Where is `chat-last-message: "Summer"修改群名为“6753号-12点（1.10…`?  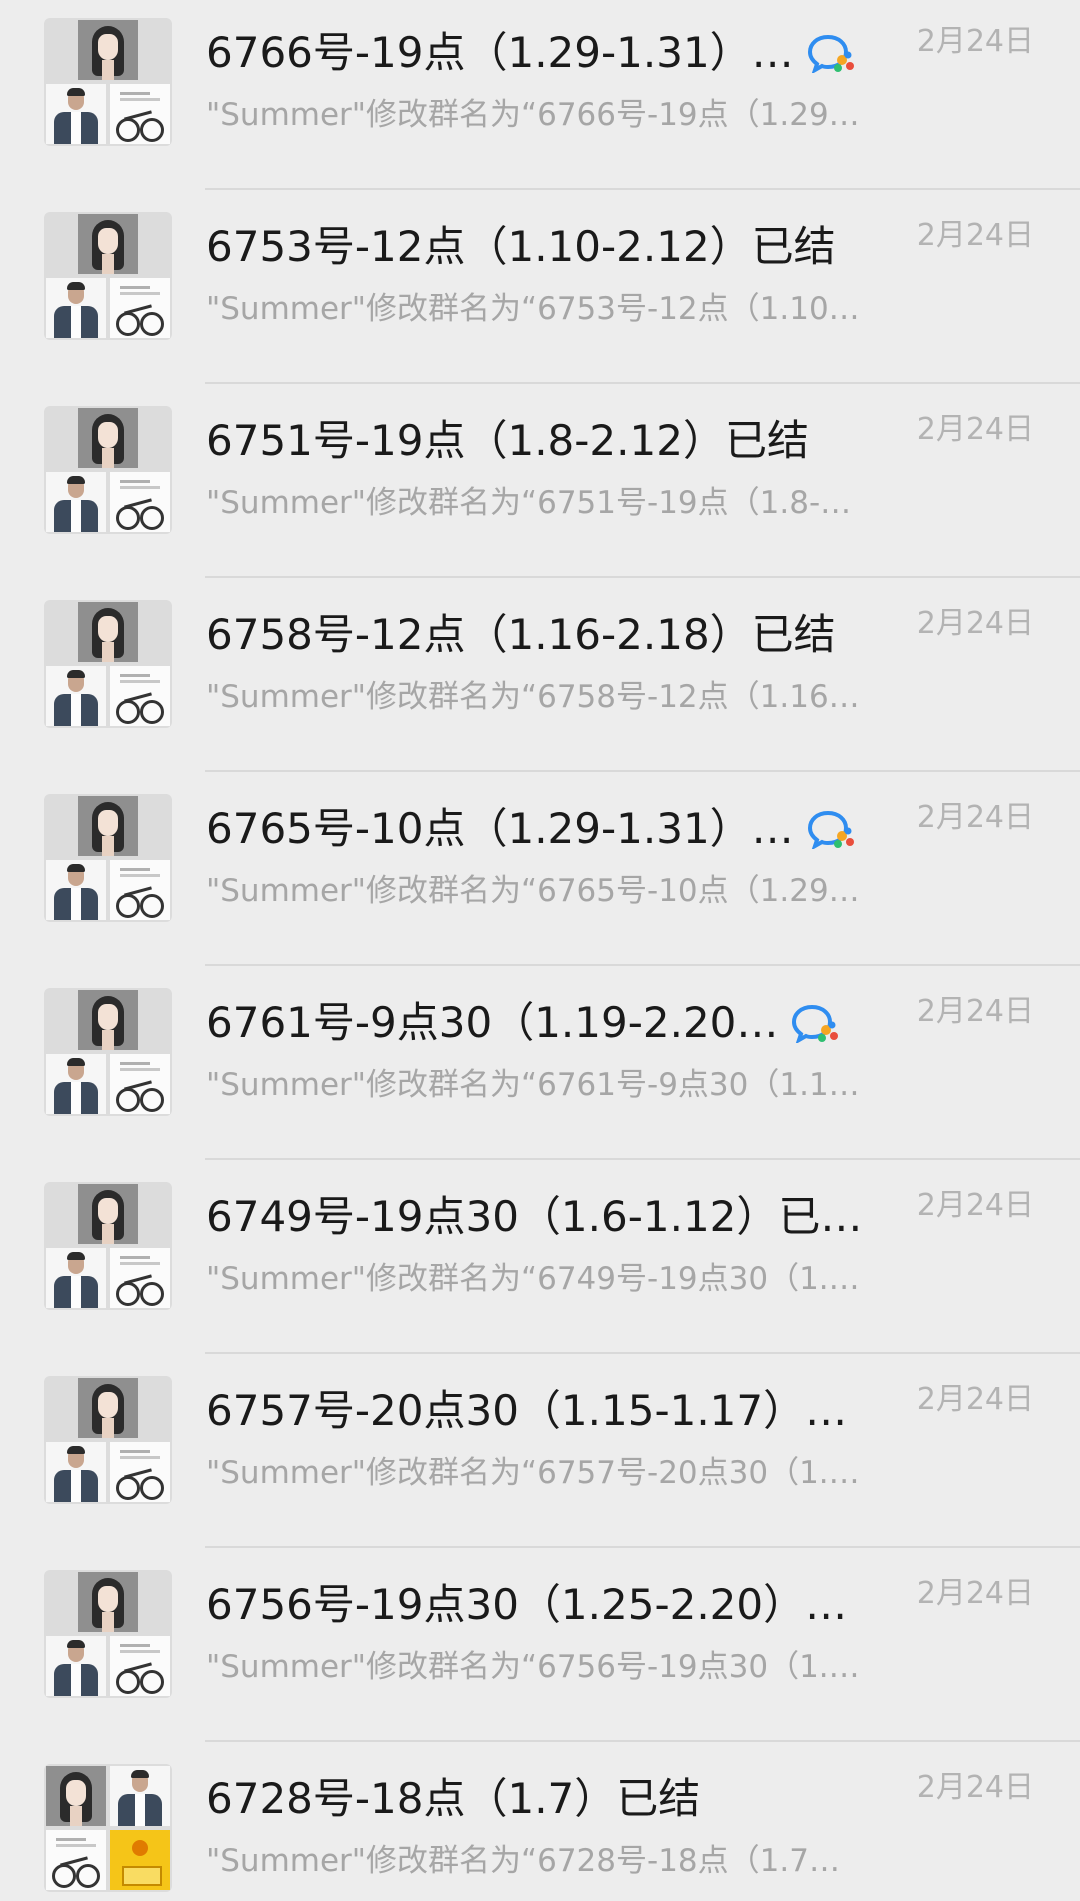 chat-last-message: "Summer"修改群名为“6753号-12点（1.10… is located at coordinates (533, 309).